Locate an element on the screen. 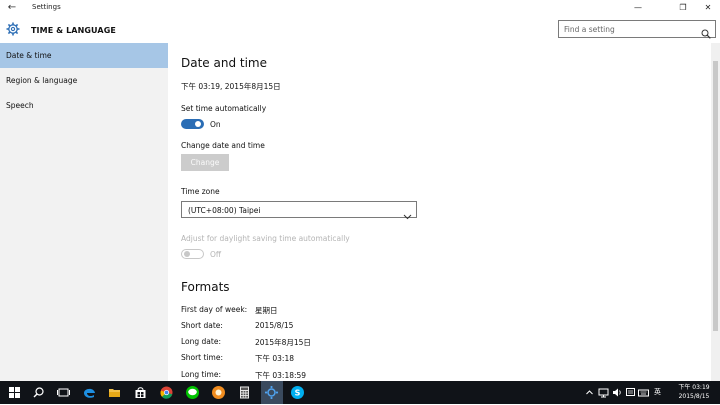 This screenshot has height=405, width=720. task-view-icon is located at coordinates (63, 392).